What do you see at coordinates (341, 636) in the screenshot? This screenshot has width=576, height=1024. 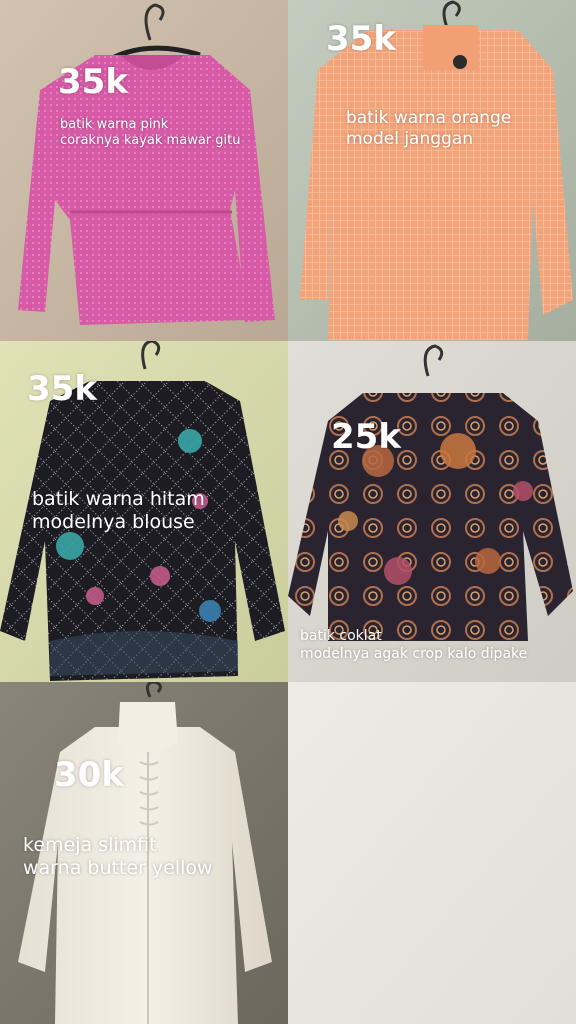 I see `description-line-1: batik coklat` at bounding box center [341, 636].